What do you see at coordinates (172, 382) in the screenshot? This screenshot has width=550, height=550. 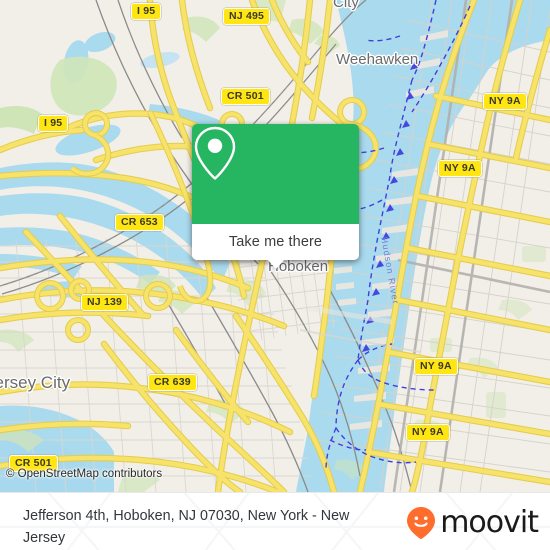 I see `shield-cr639: CR 639` at bounding box center [172, 382].